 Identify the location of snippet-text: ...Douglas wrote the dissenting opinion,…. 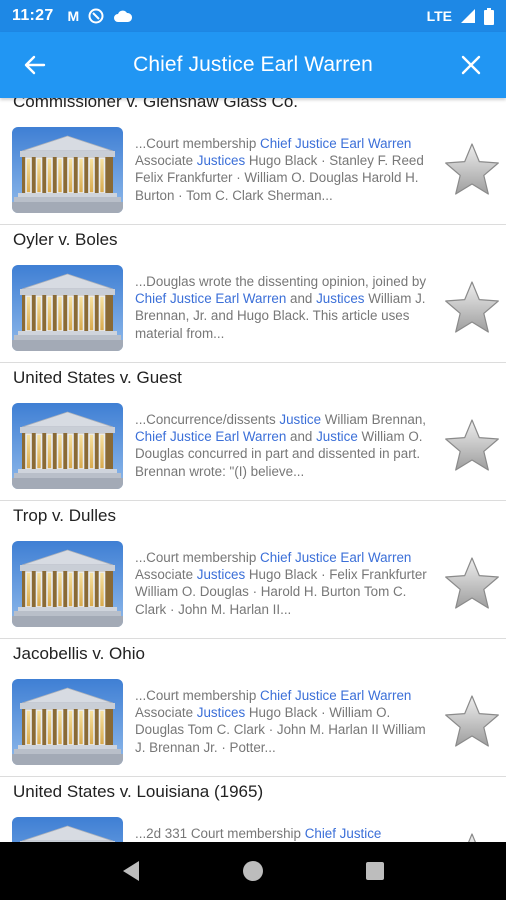
(281, 281).